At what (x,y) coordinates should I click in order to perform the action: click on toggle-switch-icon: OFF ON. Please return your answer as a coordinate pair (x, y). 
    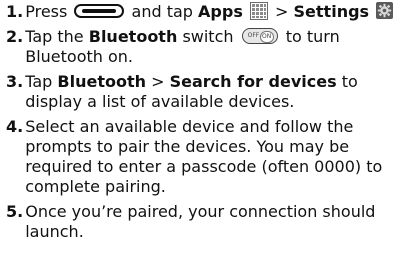
    Looking at the image, I should click on (259, 35).